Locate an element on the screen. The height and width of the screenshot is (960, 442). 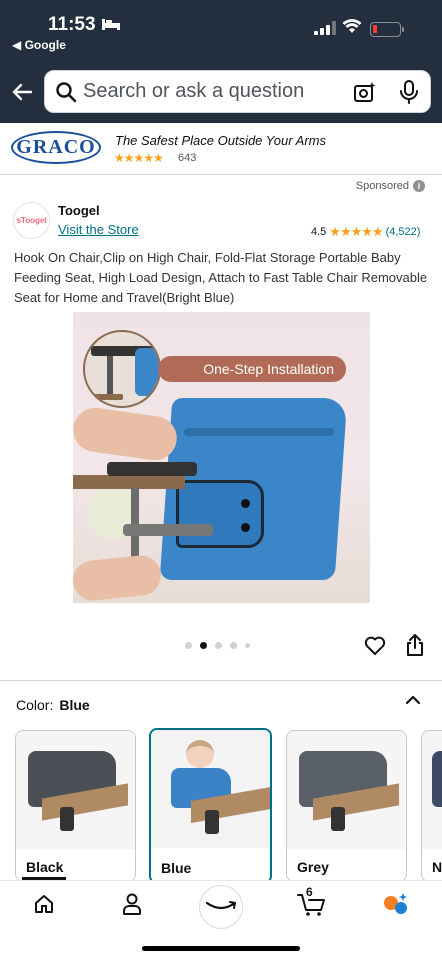
swatch-label: Black is located at coordinates (45, 867).